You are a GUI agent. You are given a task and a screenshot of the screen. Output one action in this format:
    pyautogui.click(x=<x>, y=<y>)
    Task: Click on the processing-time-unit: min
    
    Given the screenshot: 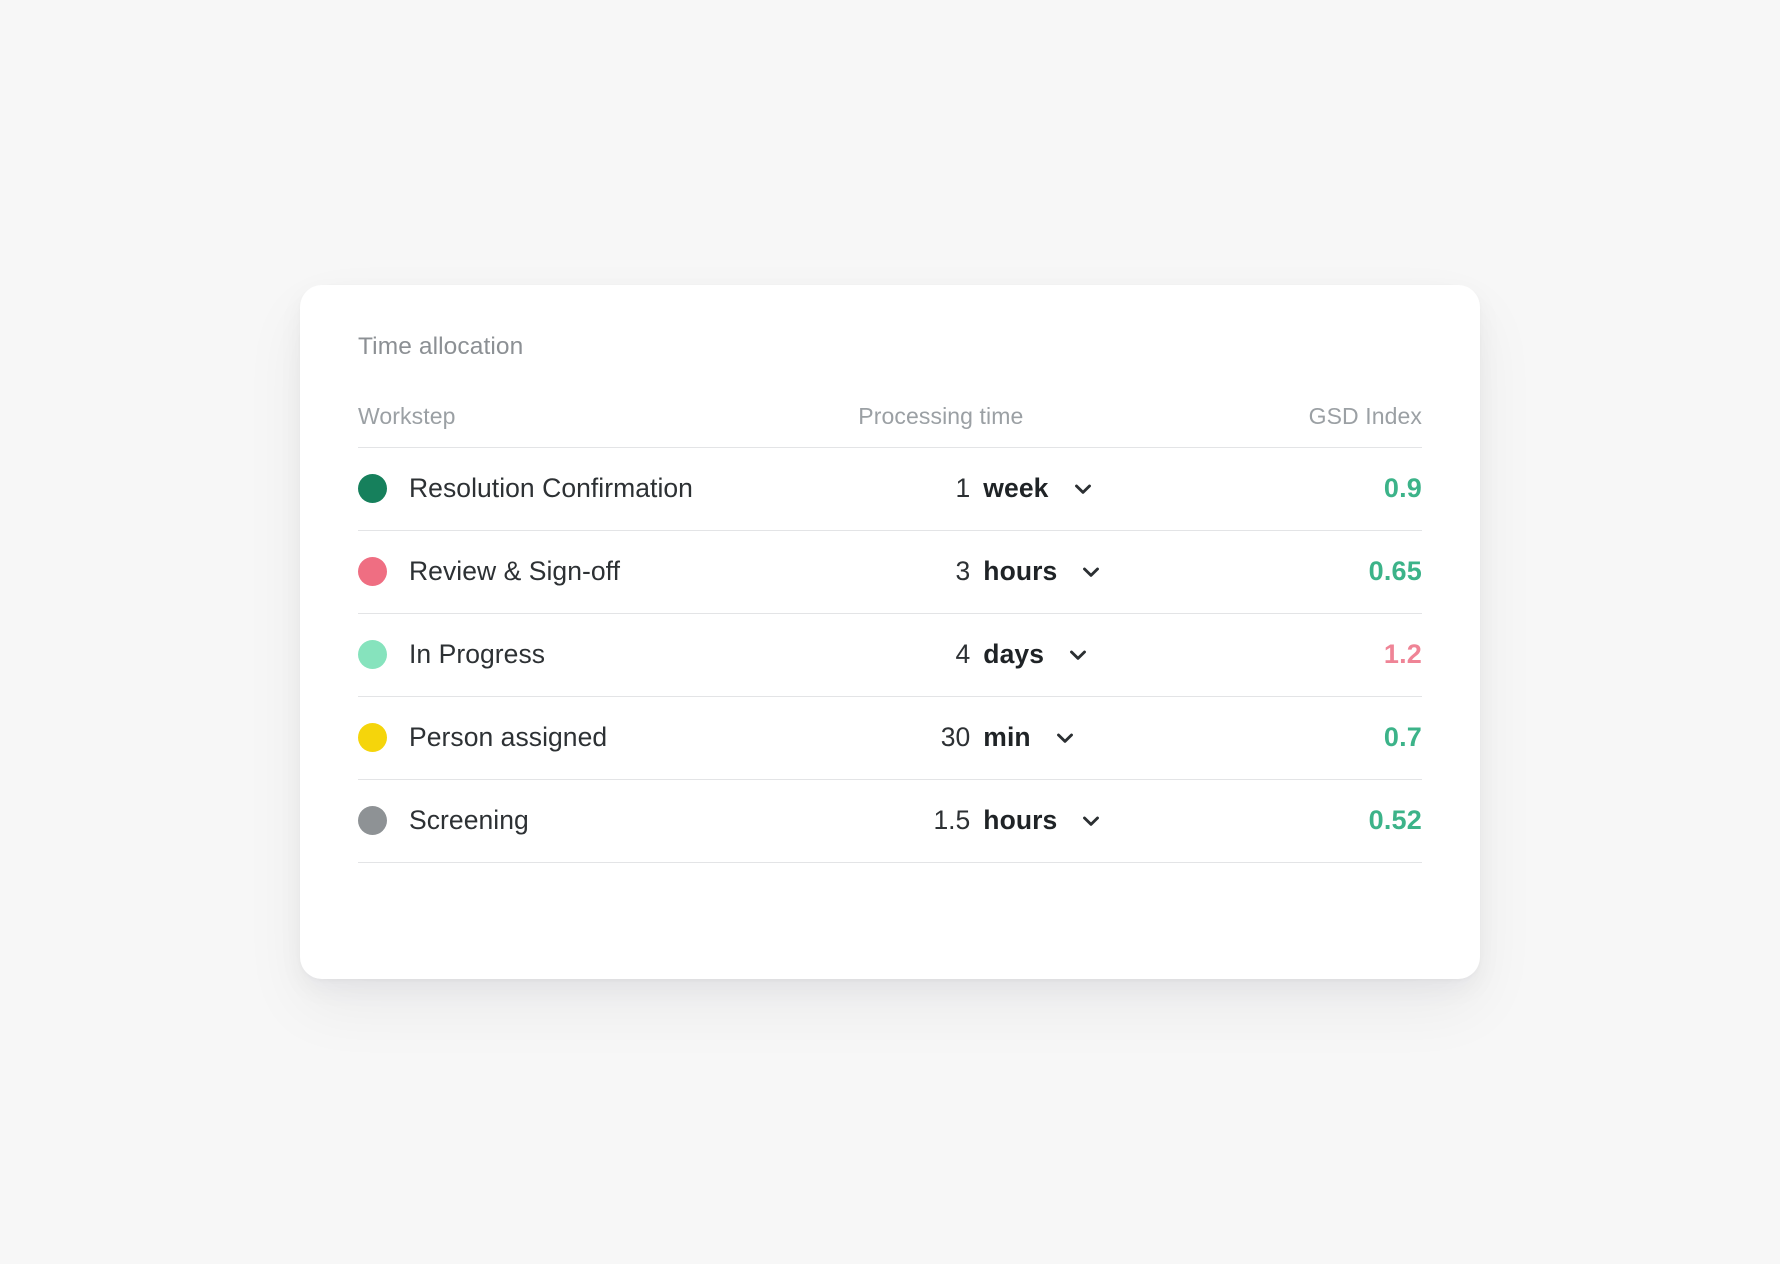 What is the action you would take?
    pyautogui.click(x=1006, y=737)
    